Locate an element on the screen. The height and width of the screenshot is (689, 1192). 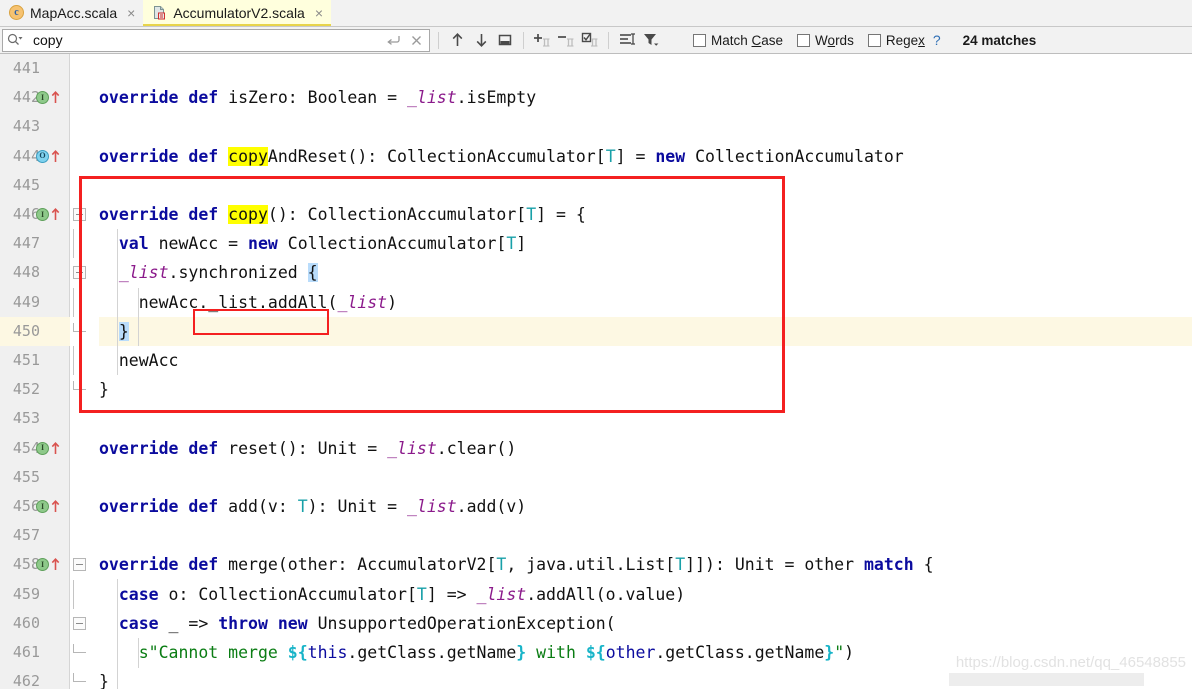
find-in-selection-icon is located at coordinates (627, 40).